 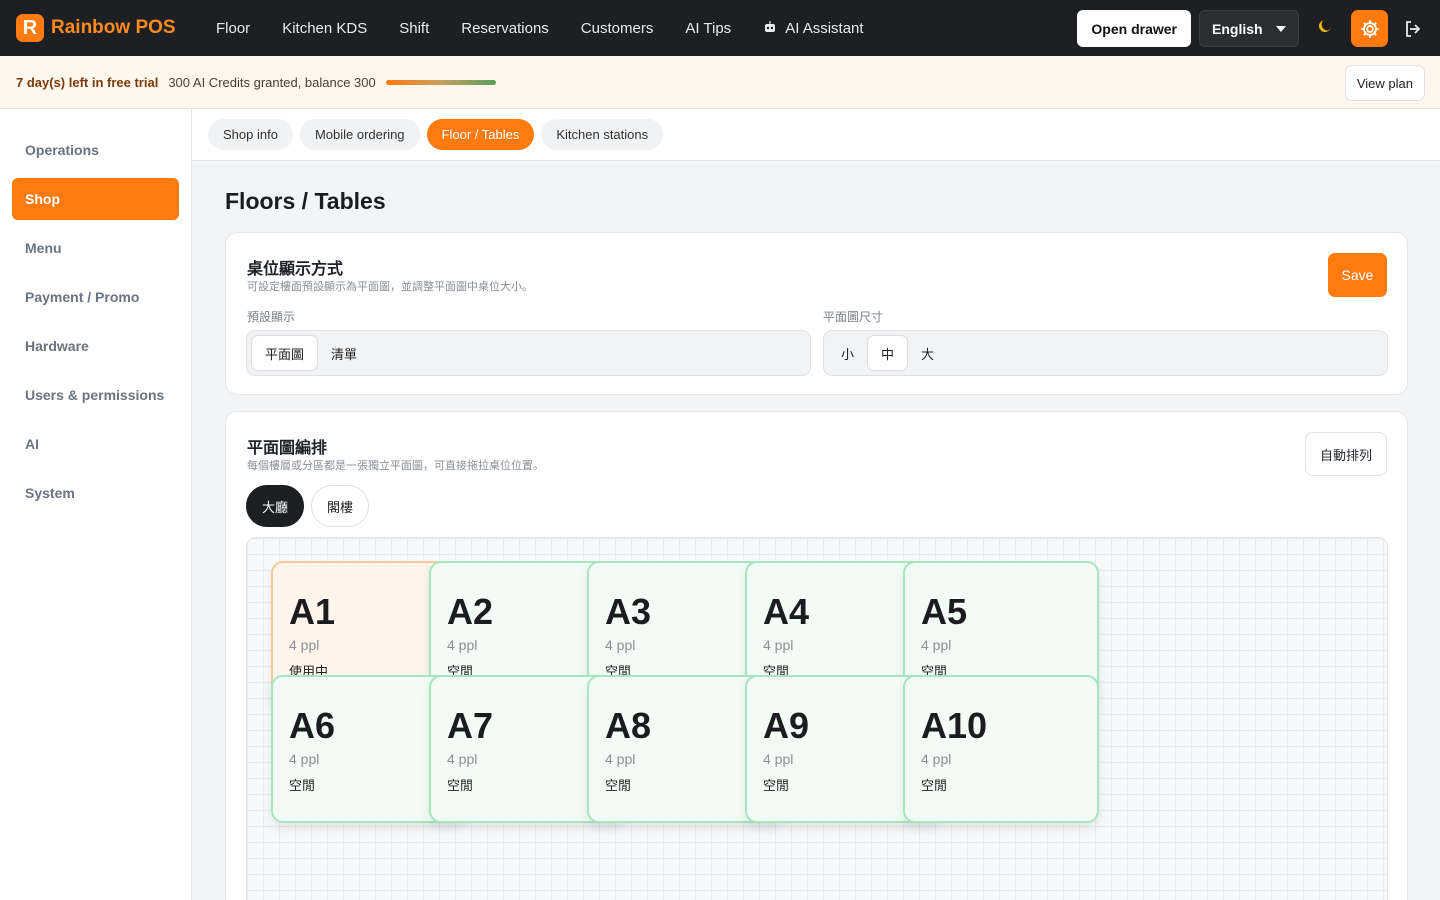 I want to click on trial-days-left: 7 day(s) left in free trial, so click(x=87, y=82).